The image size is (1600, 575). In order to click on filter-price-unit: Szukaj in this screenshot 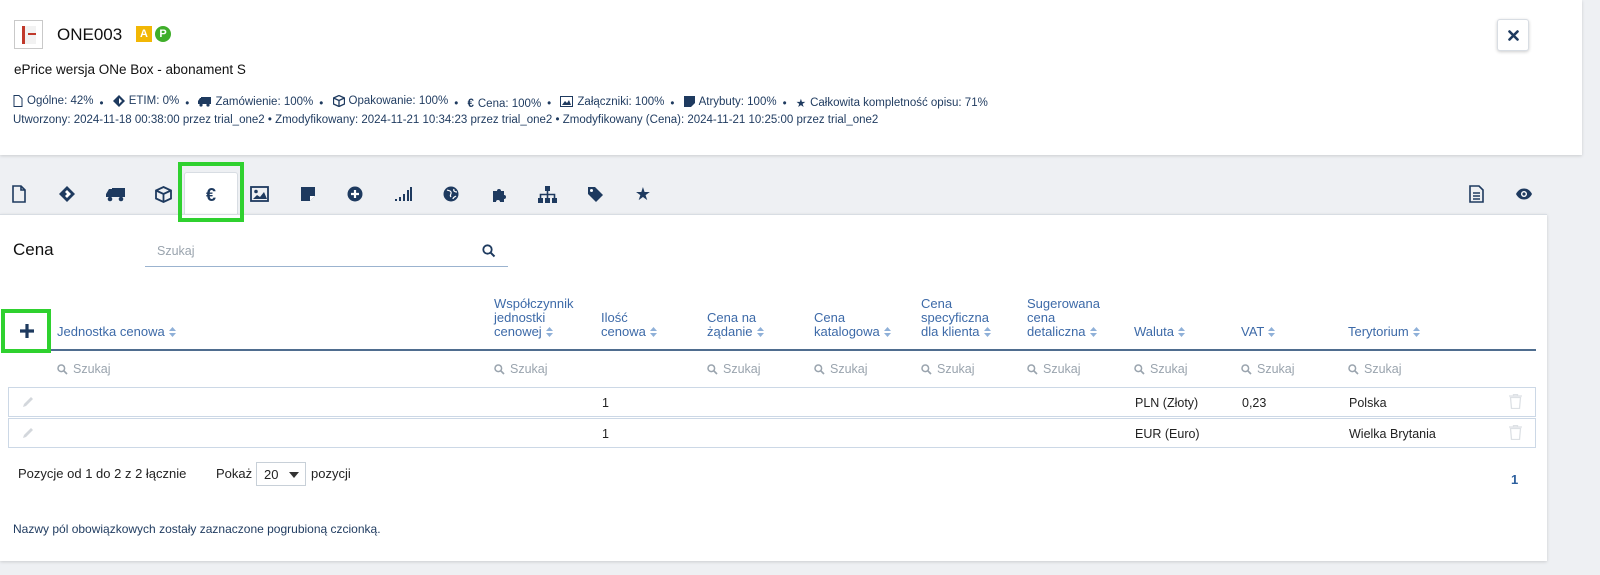, I will do `click(84, 369)`.